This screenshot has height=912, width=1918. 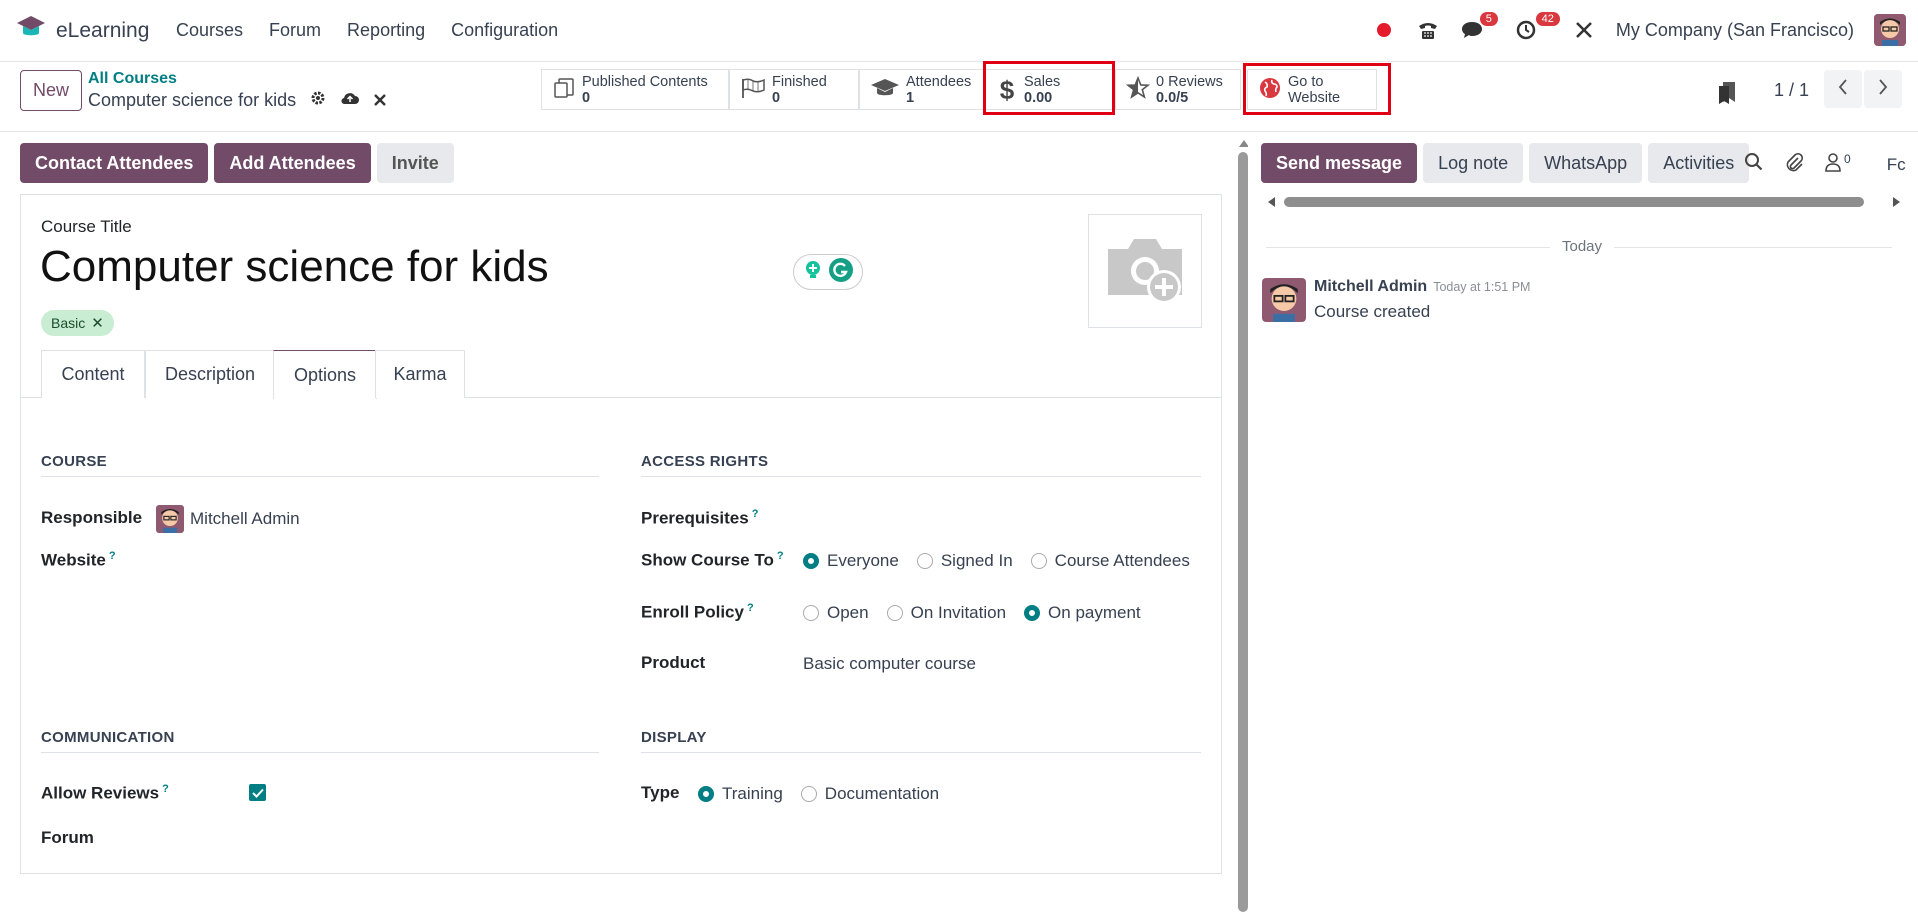 I want to click on paperclip-icon, so click(x=1794, y=164).